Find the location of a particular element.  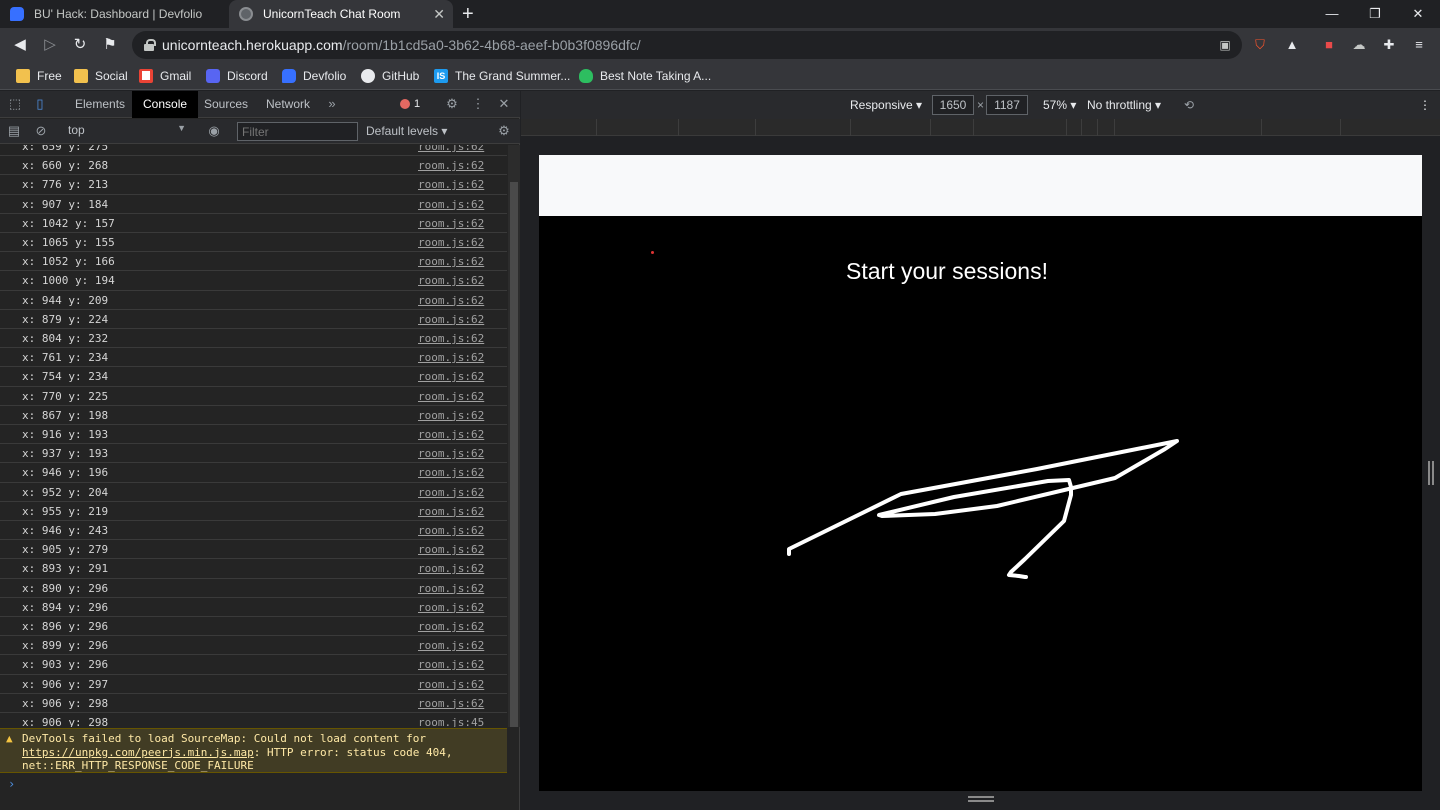

context-select: top ▼ is located at coordinates (125, 131).